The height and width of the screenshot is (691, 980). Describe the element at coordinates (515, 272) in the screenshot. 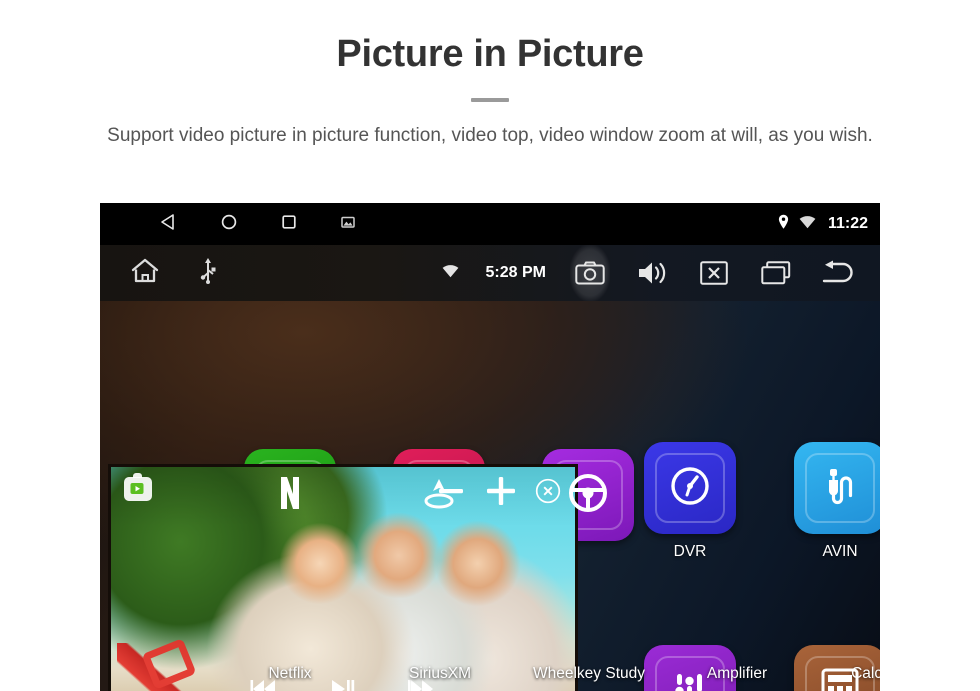

I see `launcher-clock: 5:28 PM` at that location.